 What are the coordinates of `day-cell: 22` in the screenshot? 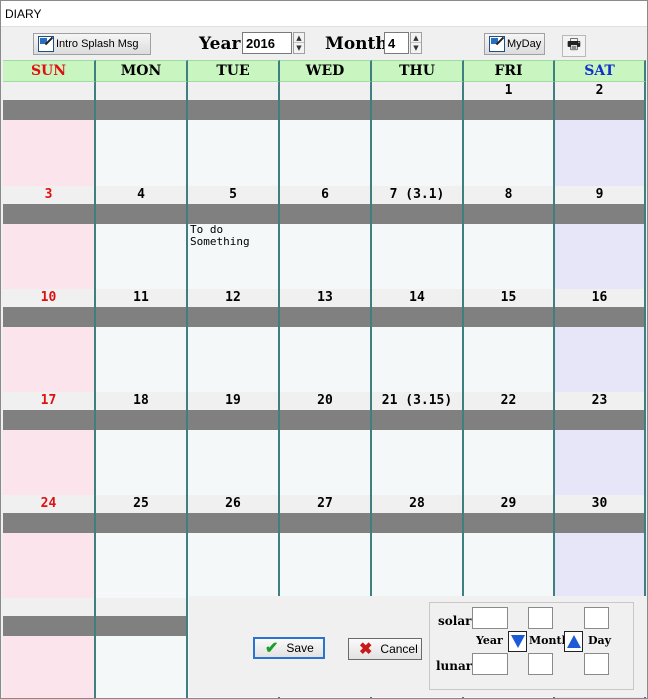 It's located at (509, 443).